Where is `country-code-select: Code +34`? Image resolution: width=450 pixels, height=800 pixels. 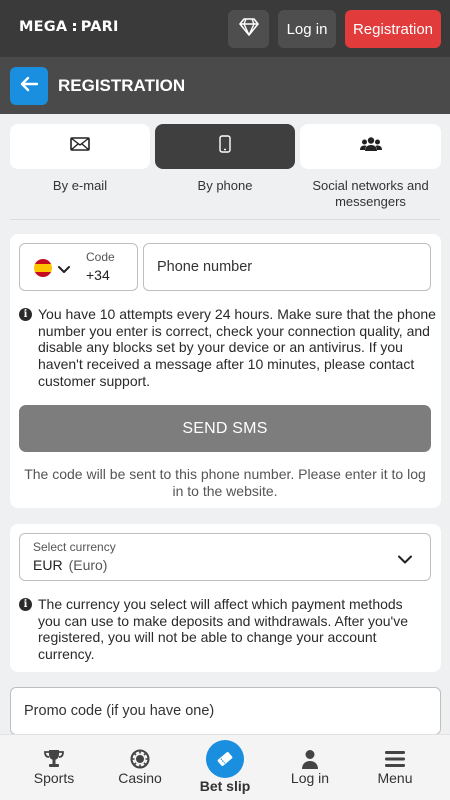
country-code-select: Code +34 is located at coordinates (78, 267).